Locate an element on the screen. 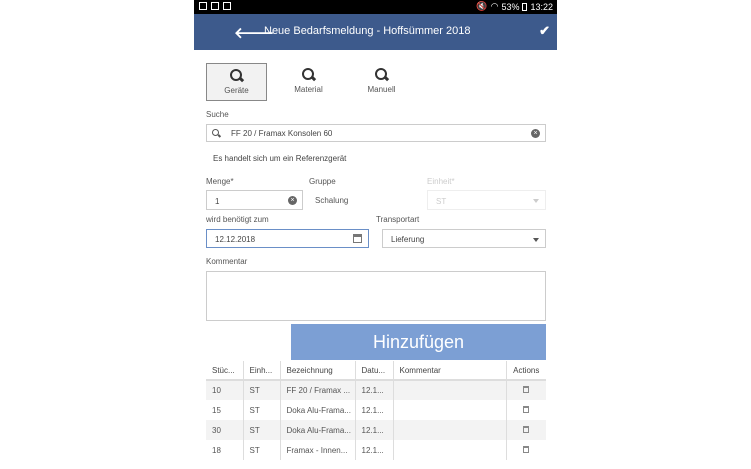  tab-label: Material is located at coordinates (308, 89).